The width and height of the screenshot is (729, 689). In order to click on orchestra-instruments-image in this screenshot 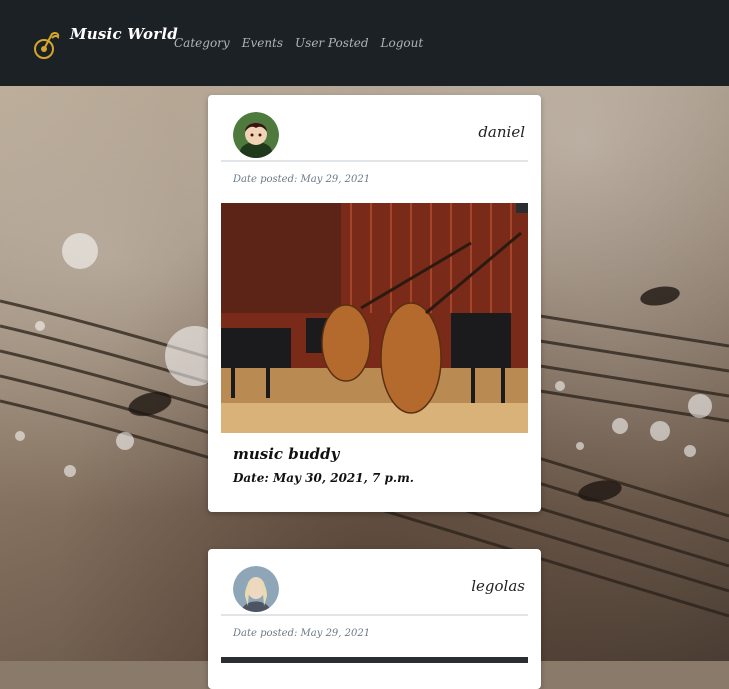, I will do `click(374, 318)`.